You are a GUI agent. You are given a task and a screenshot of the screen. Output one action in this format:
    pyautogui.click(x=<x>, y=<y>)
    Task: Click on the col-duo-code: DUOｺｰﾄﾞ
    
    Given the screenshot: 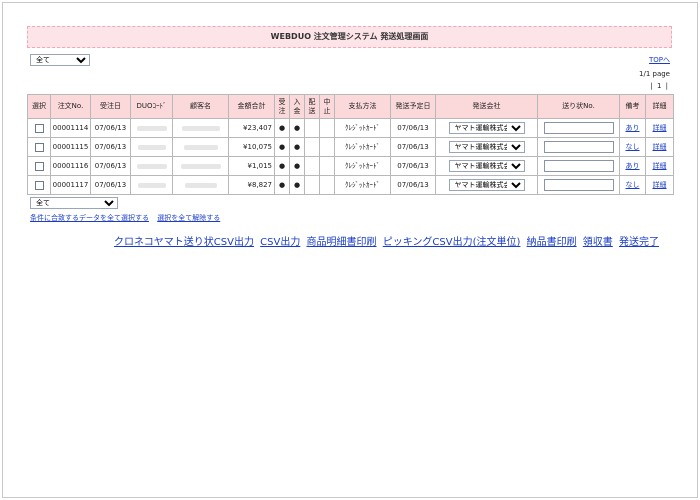 What is the action you would take?
    pyautogui.click(x=151, y=106)
    